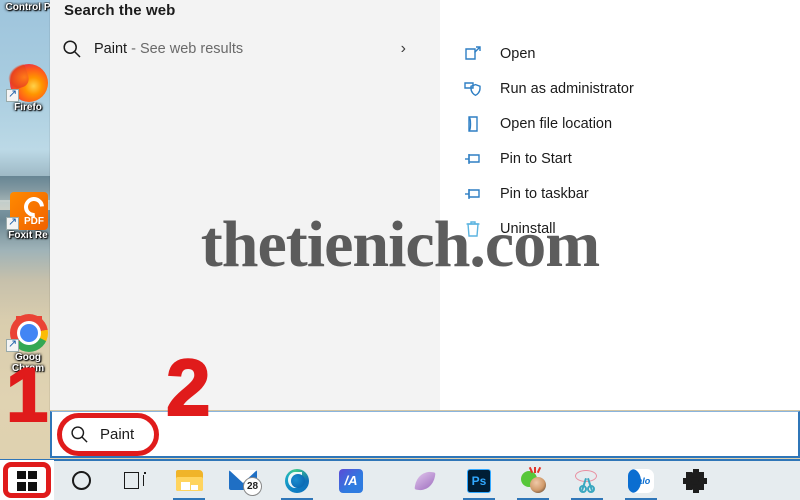 This screenshot has width=800, height=500. Describe the element at coordinates (567, 88) in the screenshot. I see `menu-item-label: Run as administrator` at that location.